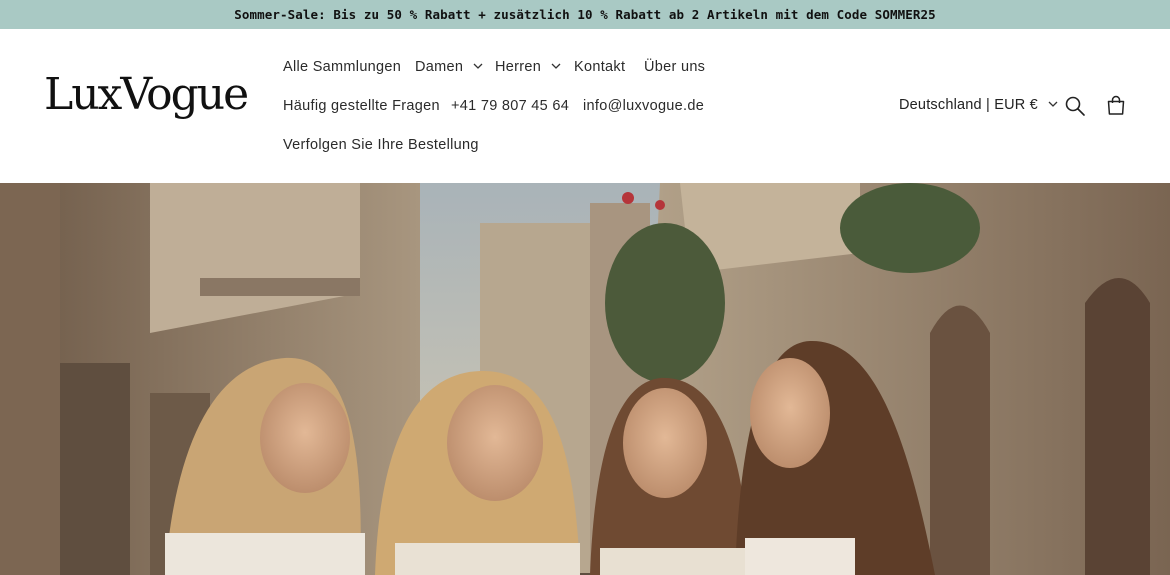  I want to click on nav-label: Herren, so click(518, 67).